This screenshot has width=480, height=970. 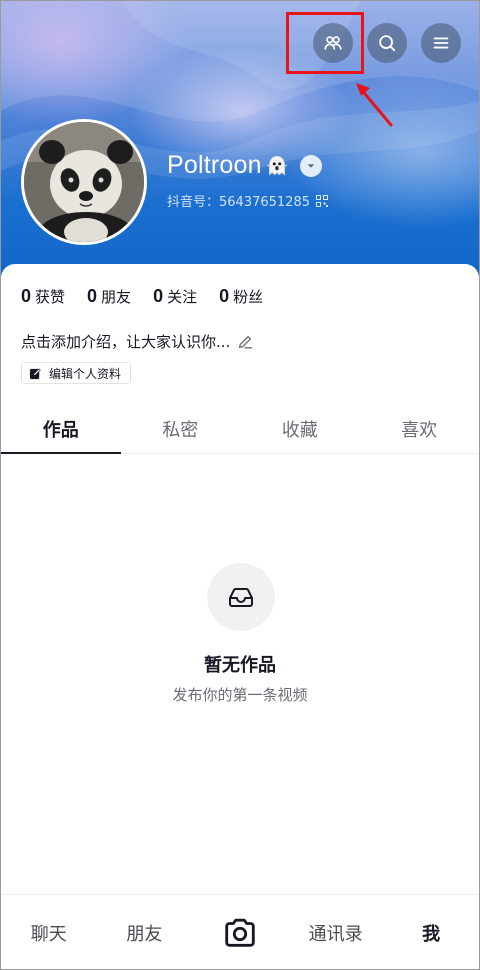 What do you see at coordinates (374, 105) in the screenshot?
I see `annotation-arrow-icon` at bounding box center [374, 105].